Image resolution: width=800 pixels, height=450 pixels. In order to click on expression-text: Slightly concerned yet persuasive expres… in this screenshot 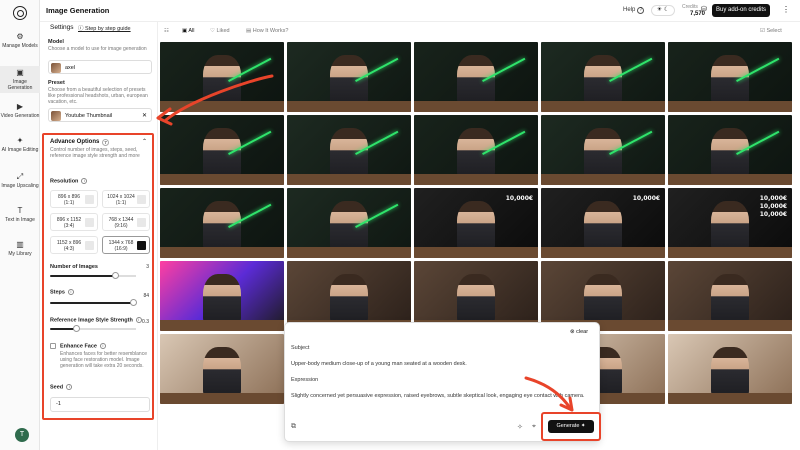, I will do `click(443, 396)`.